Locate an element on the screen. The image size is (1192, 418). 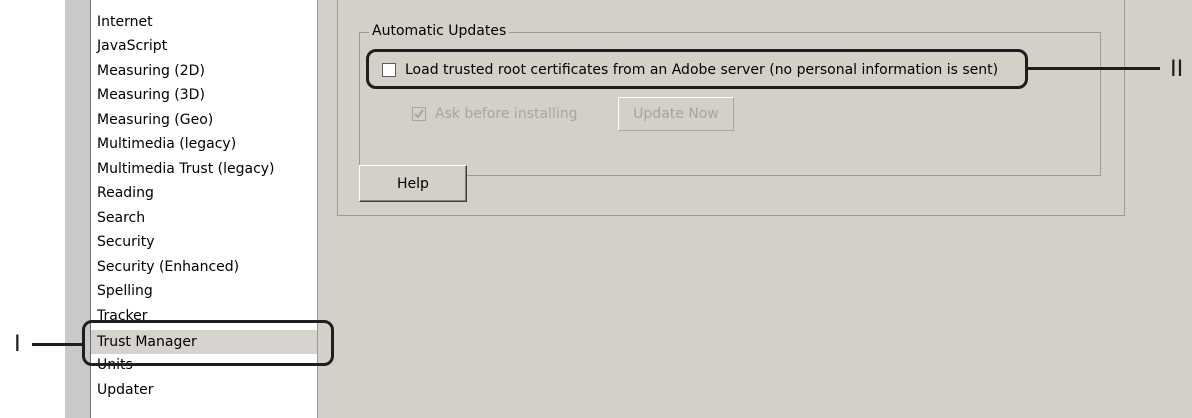
checkmark-icon is located at coordinates (419, 114).